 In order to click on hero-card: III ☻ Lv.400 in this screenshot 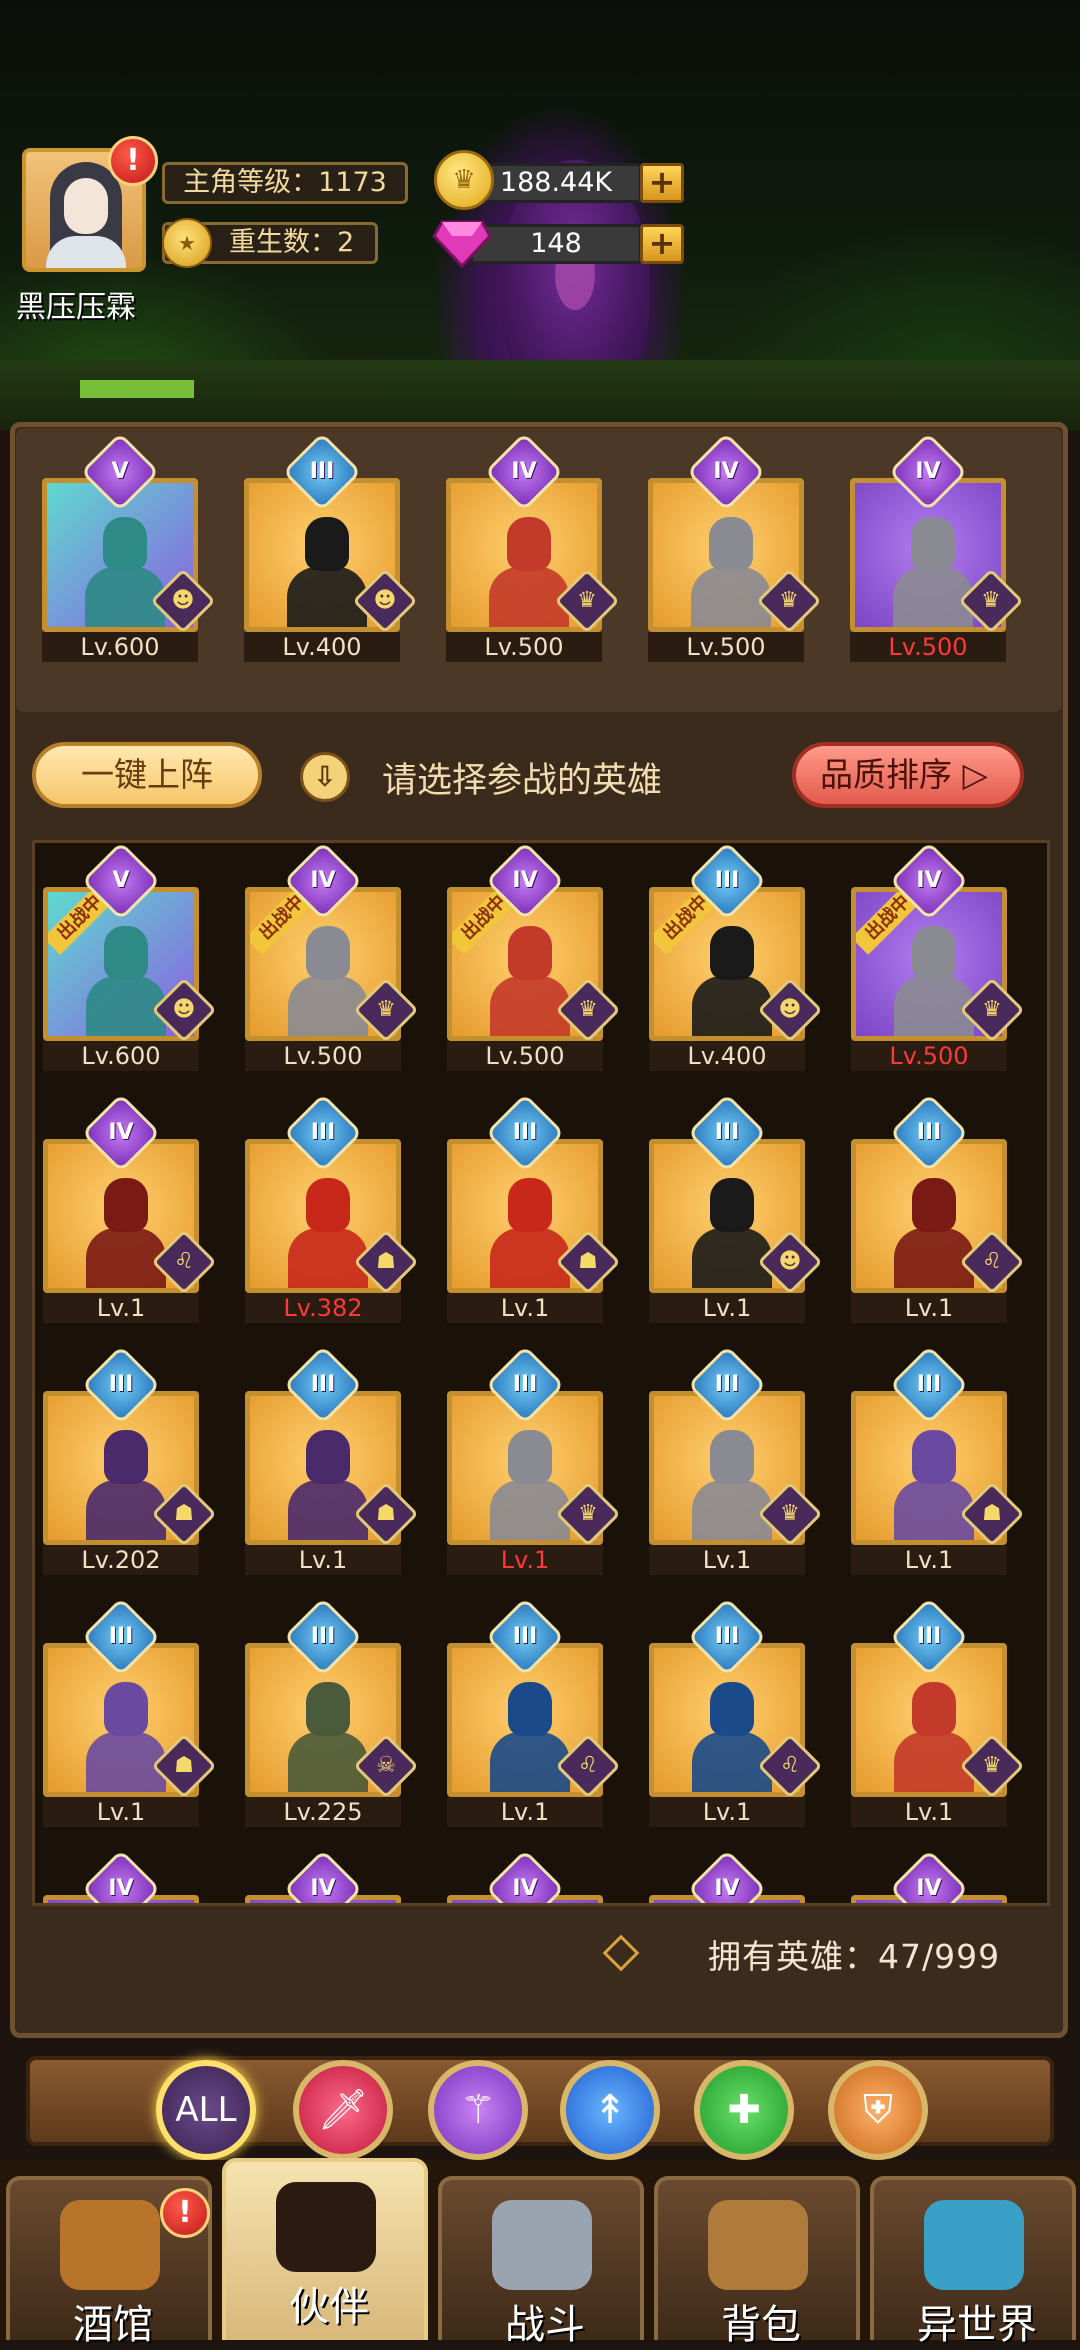, I will do `click(331, 547)`.